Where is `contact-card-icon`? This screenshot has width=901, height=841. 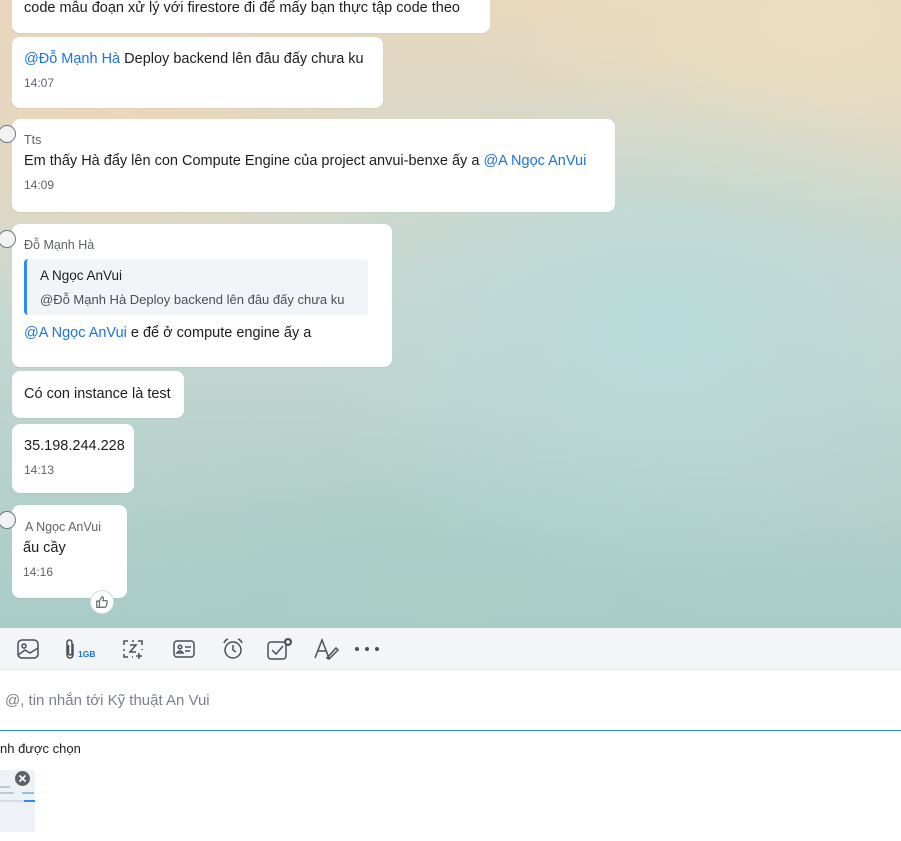
contact-card-icon is located at coordinates (184, 649).